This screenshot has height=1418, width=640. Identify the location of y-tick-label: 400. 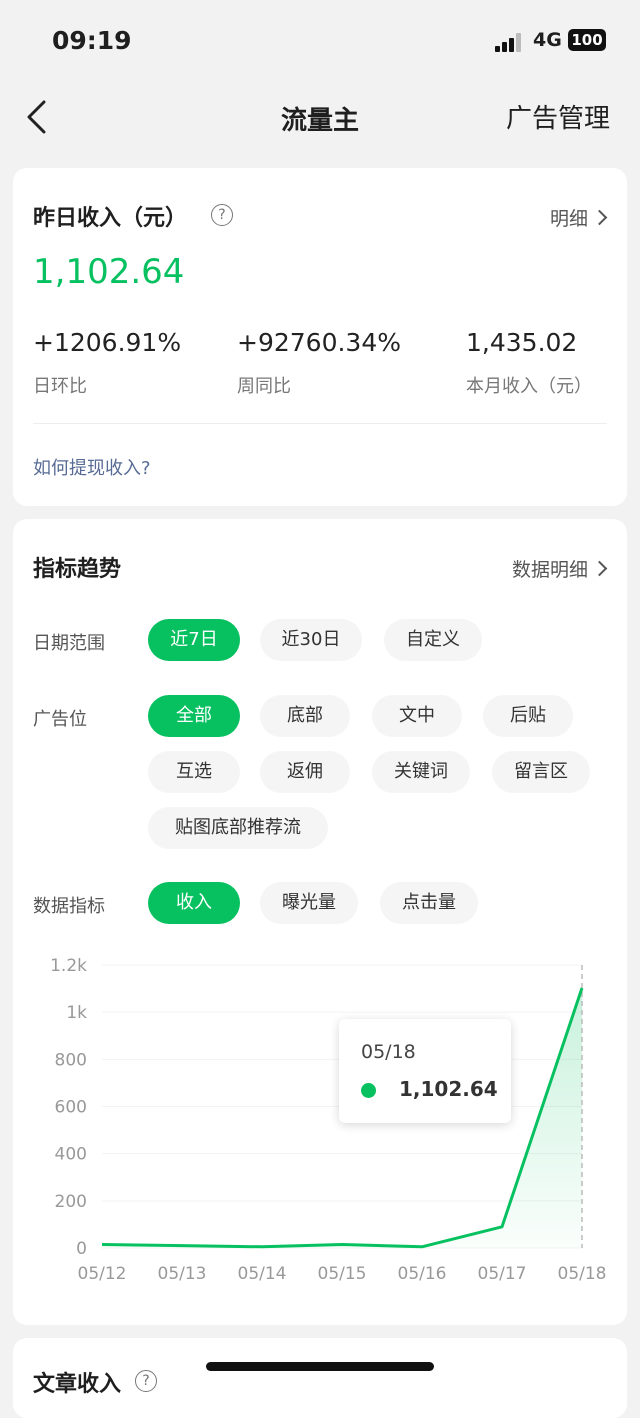
(71, 1155).